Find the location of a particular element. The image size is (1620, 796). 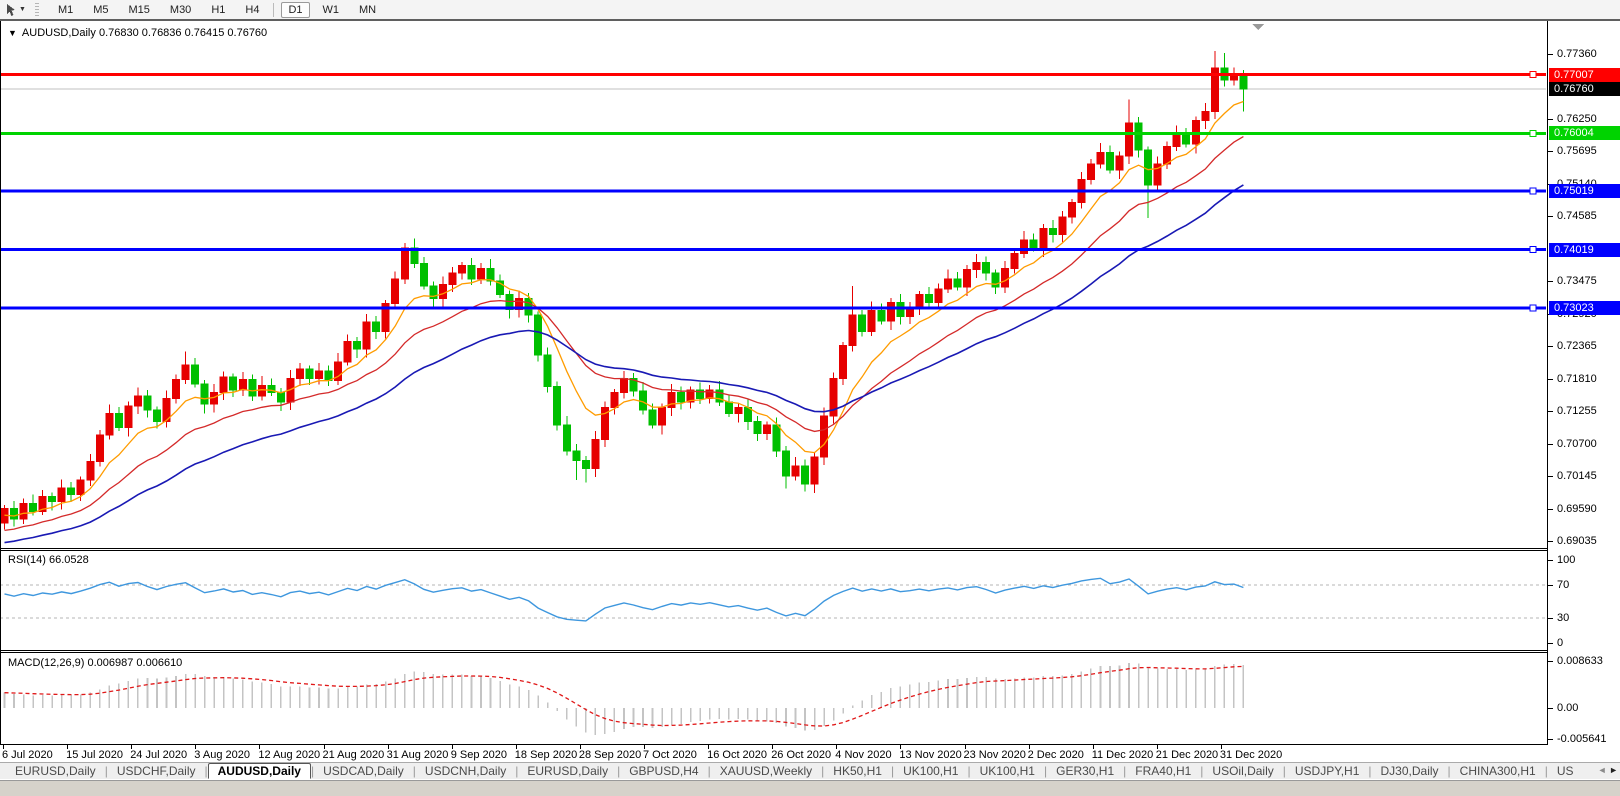

price-tick-label: 0.69590 is located at coordinates (1577, 508).